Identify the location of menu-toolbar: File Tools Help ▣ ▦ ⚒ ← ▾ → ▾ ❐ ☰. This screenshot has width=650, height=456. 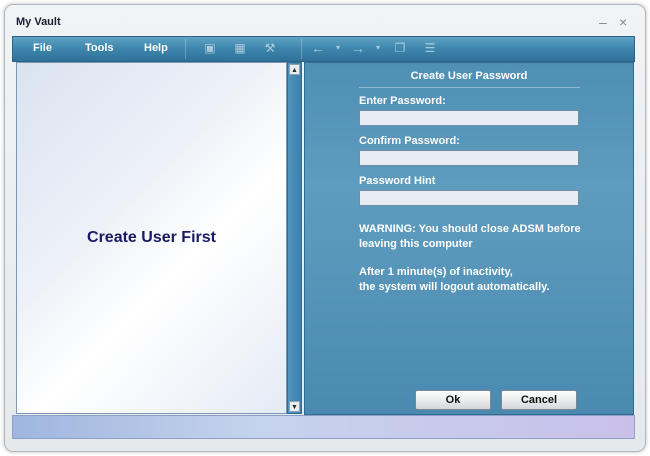
(323, 49).